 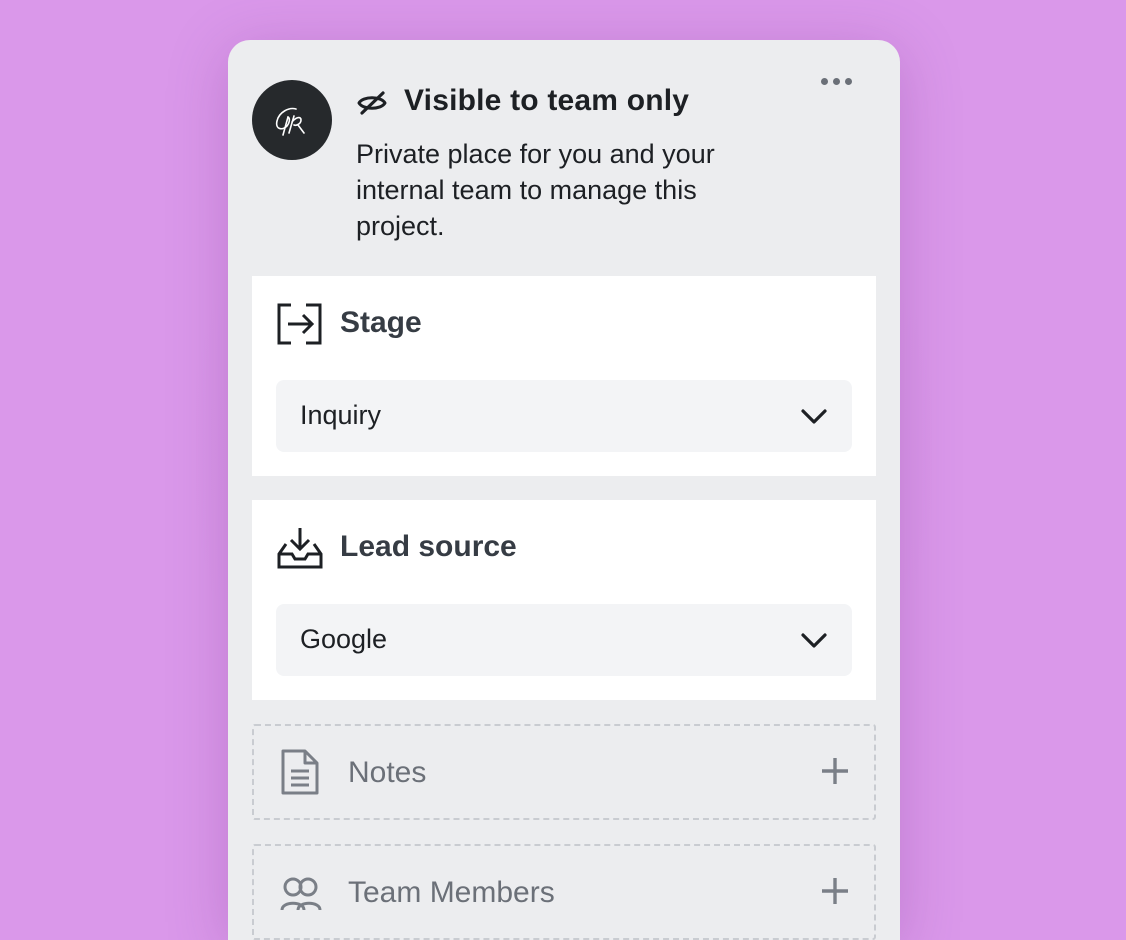 I want to click on notes-label: Notes, so click(x=387, y=772).